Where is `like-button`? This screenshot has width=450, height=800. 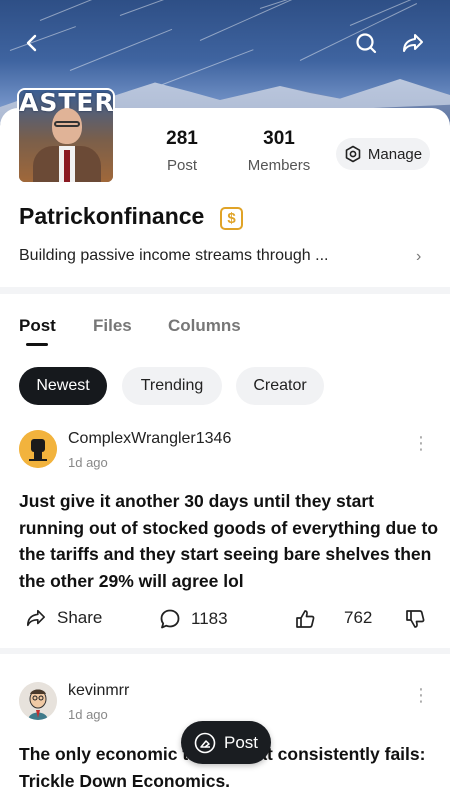 like-button is located at coordinates (305, 619).